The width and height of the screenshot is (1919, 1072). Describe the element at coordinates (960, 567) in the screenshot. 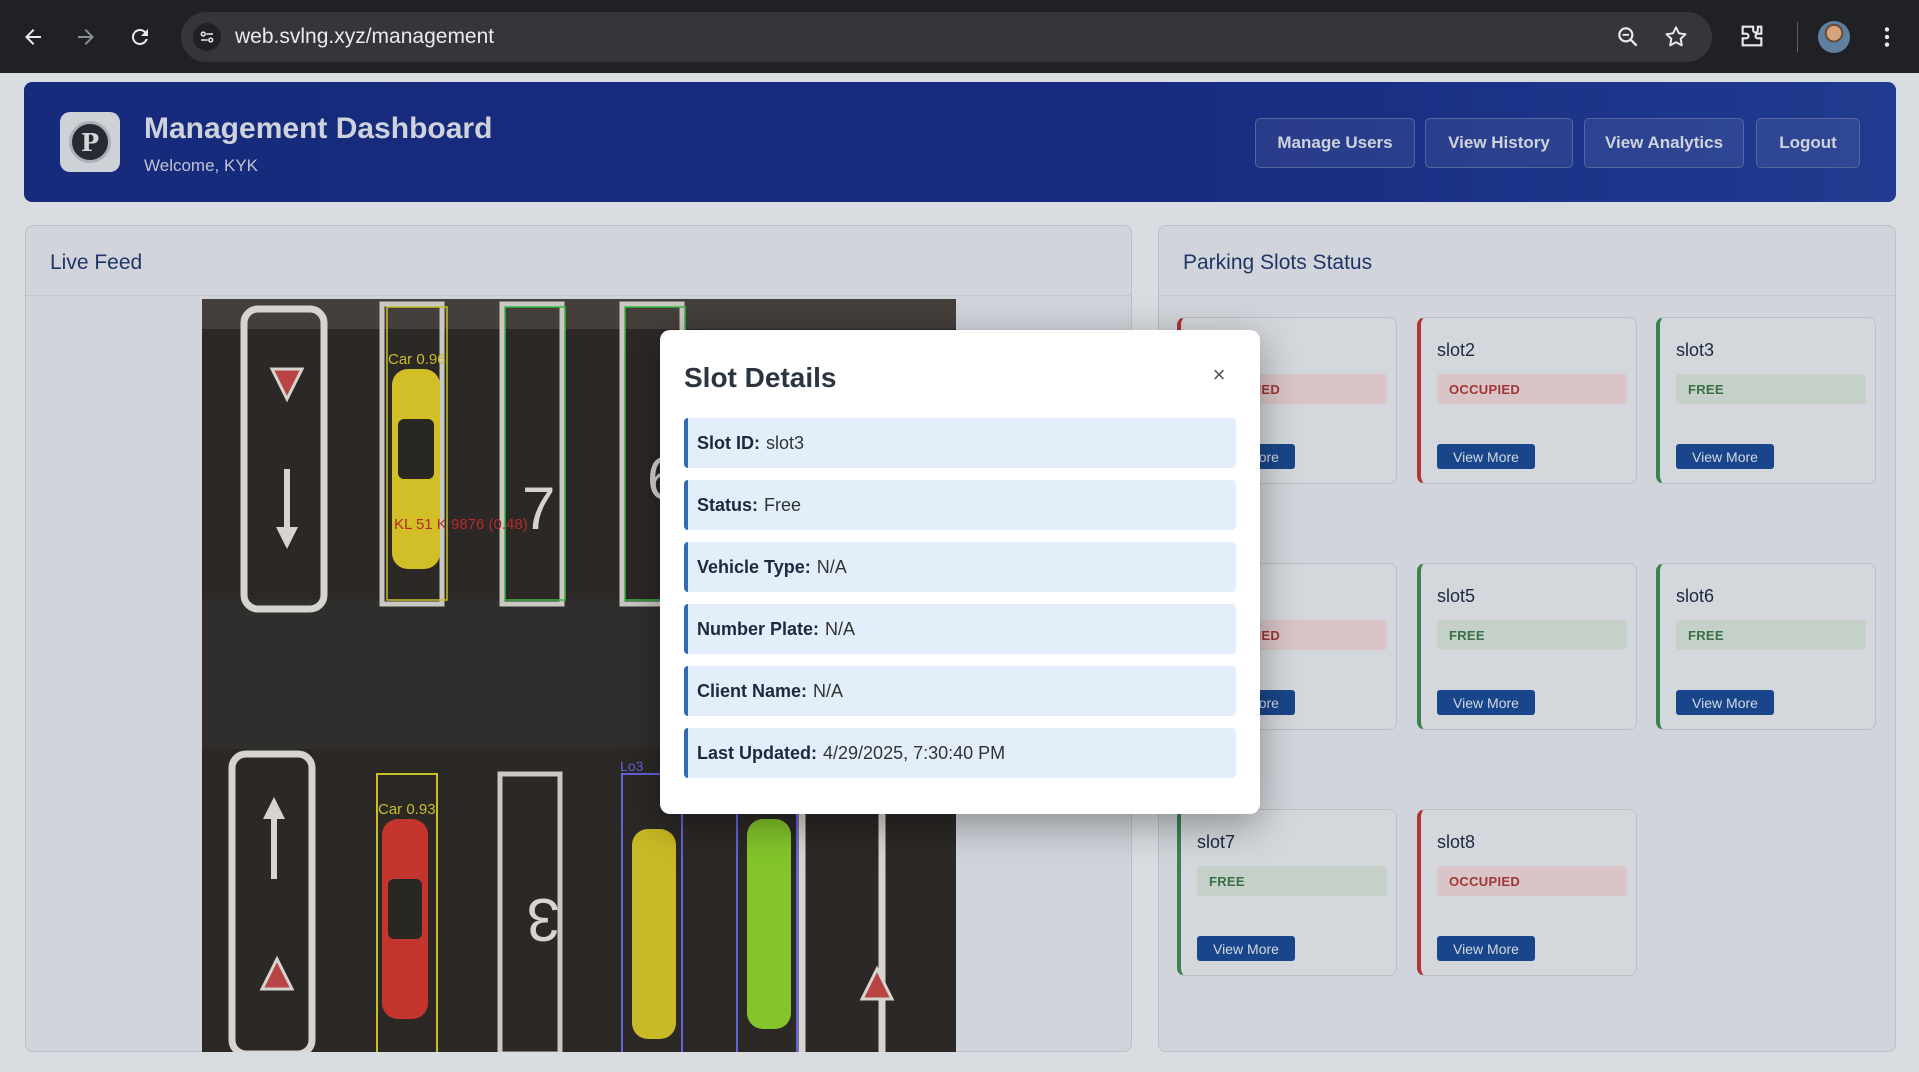

I see `detail-vehicle-type: Vehicle Type: N/A` at that location.